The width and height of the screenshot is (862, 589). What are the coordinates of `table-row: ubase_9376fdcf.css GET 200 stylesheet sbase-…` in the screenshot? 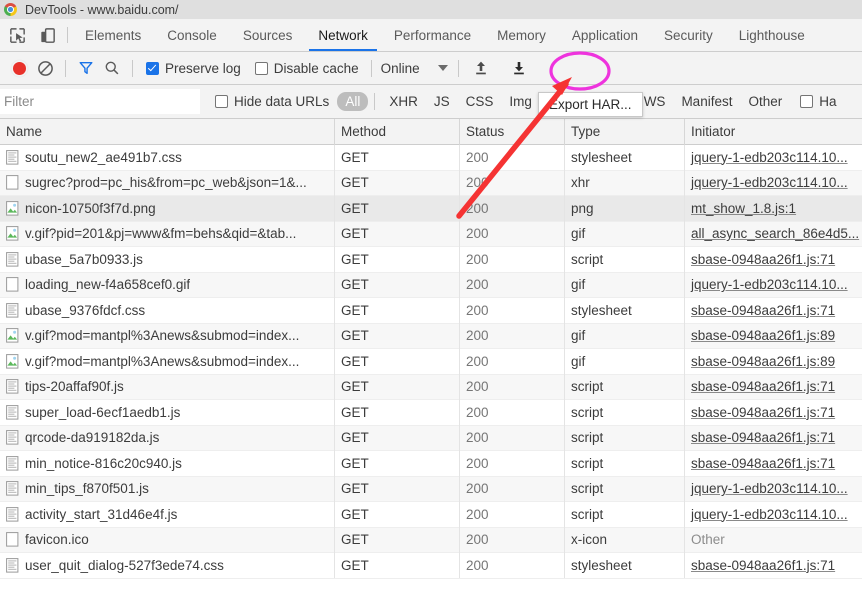 It's located at (431, 310).